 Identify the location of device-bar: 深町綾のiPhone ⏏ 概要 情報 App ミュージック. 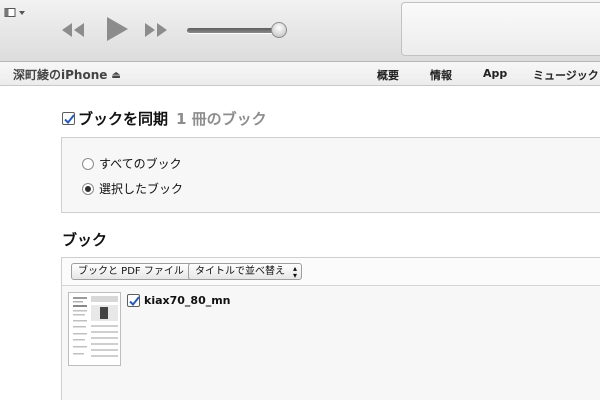
(300, 74).